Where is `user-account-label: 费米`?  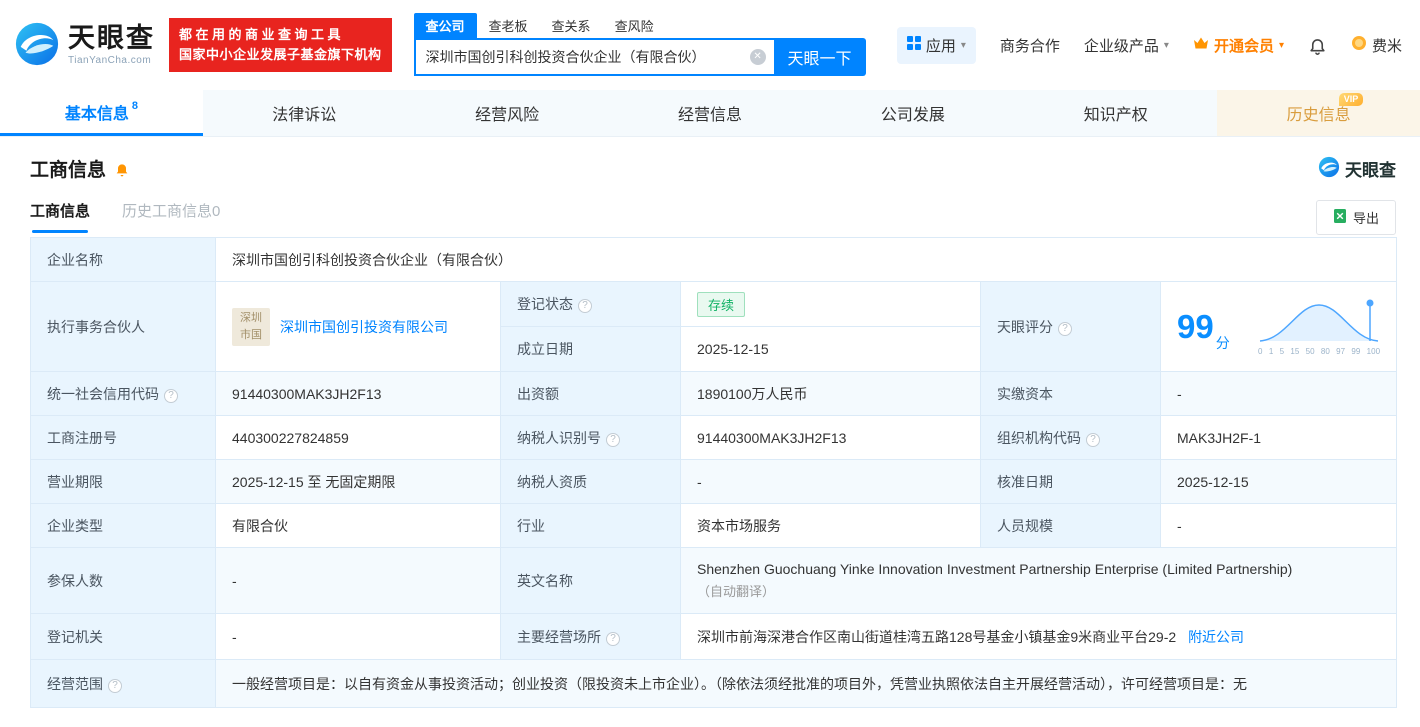
user-account-label: 费米 is located at coordinates (1386, 46).